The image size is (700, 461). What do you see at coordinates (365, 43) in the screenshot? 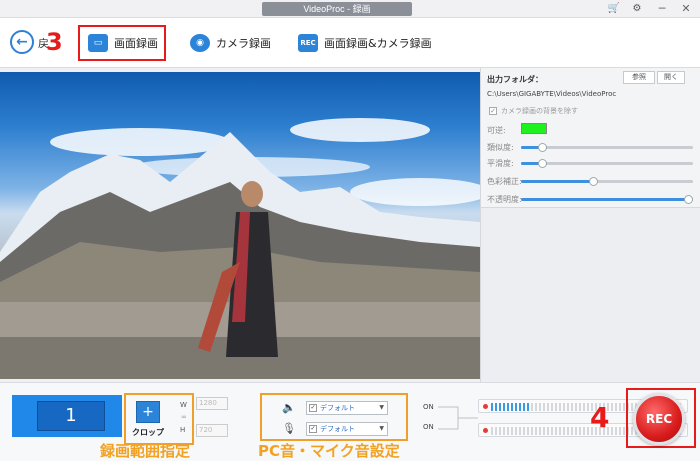
I see `tab-screen-and-camera-record: REC 画面録画&カメラ録画` at bounding box center [365, 43].